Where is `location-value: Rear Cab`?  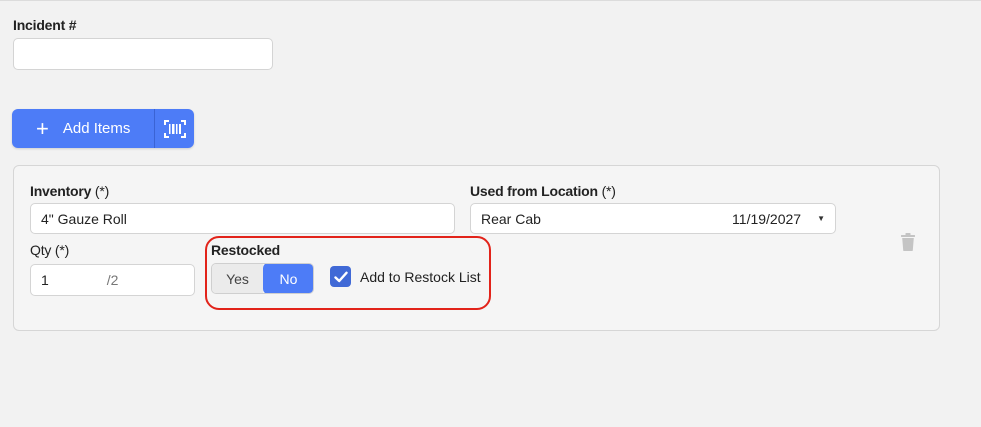
location-value: Rear Cab is located at coordinates (511, 218).